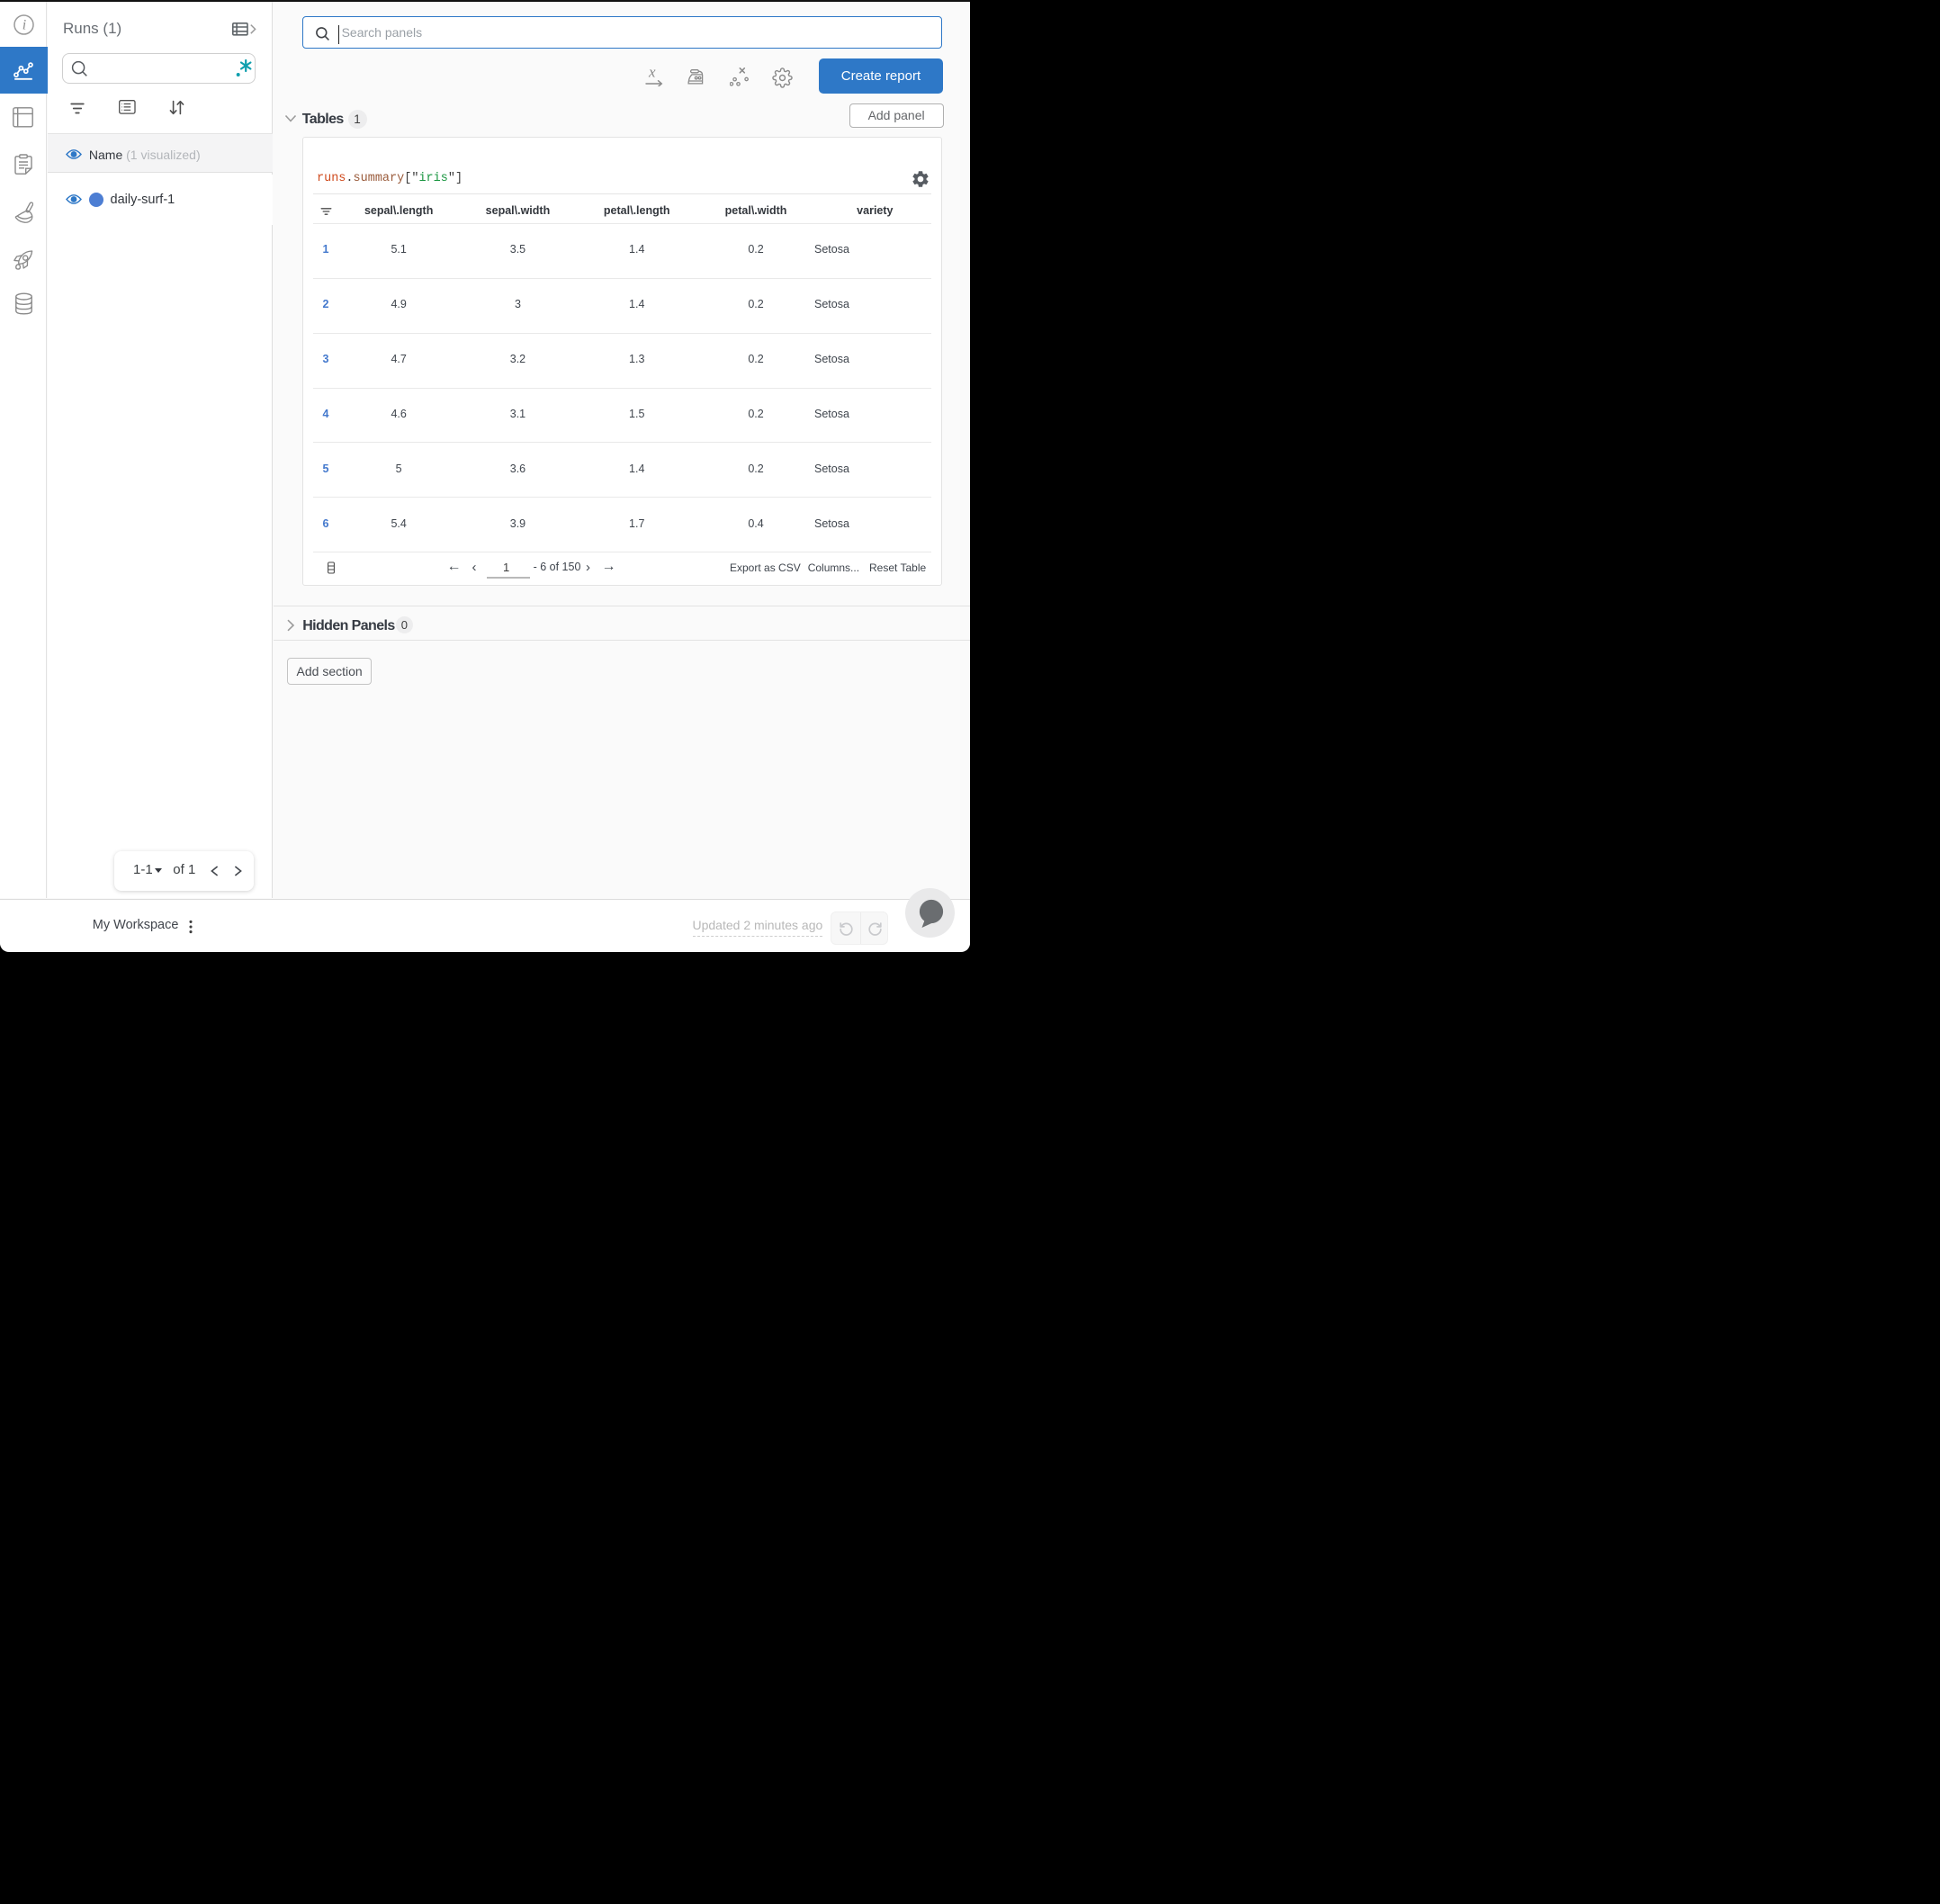 The image size is (1940, 1904). Describe the element at coordinates (652, 73) in the screenshot. I see `svg-text: x` at that location.